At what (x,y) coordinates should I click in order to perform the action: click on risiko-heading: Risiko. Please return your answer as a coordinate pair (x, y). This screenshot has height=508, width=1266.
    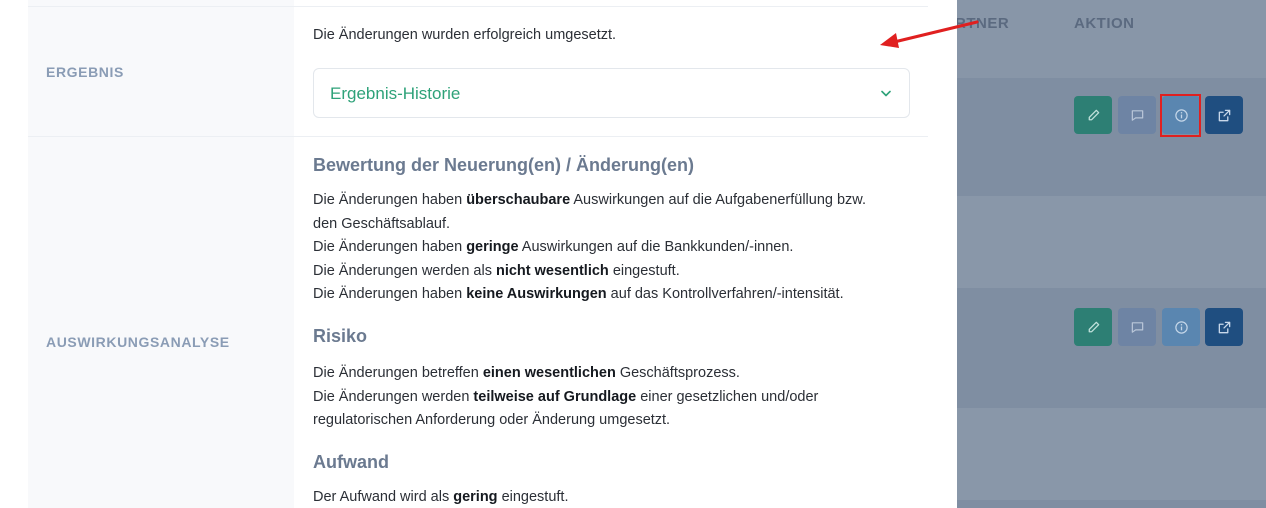
    Looking at the image, I should click on (340, 336).